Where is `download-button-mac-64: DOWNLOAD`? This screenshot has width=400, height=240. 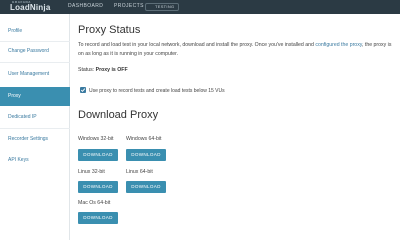
download-button-mac-64: DOWNLOAD is located at coordinates (98, 218).